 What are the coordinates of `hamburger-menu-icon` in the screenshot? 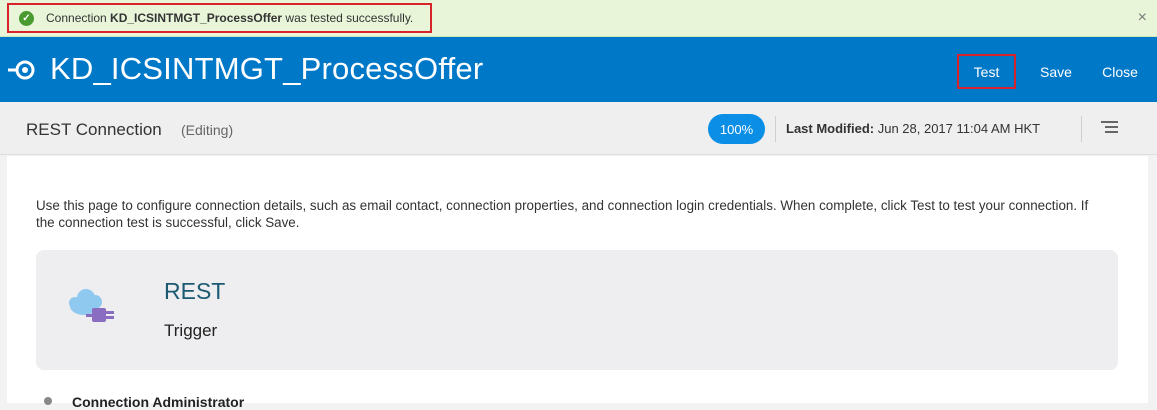 It's located at (1109, 128).